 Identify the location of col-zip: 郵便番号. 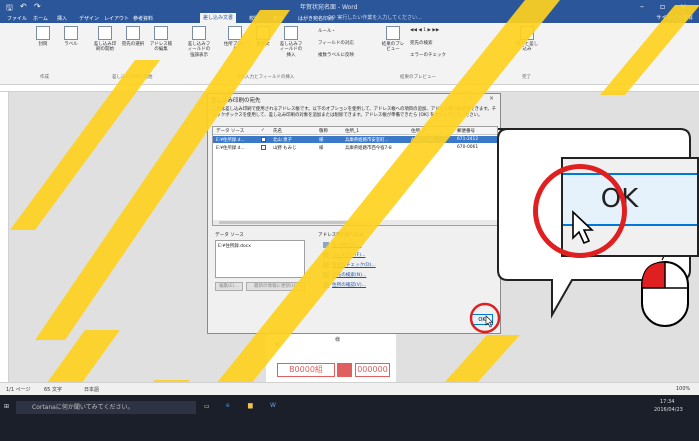
(466, 131).